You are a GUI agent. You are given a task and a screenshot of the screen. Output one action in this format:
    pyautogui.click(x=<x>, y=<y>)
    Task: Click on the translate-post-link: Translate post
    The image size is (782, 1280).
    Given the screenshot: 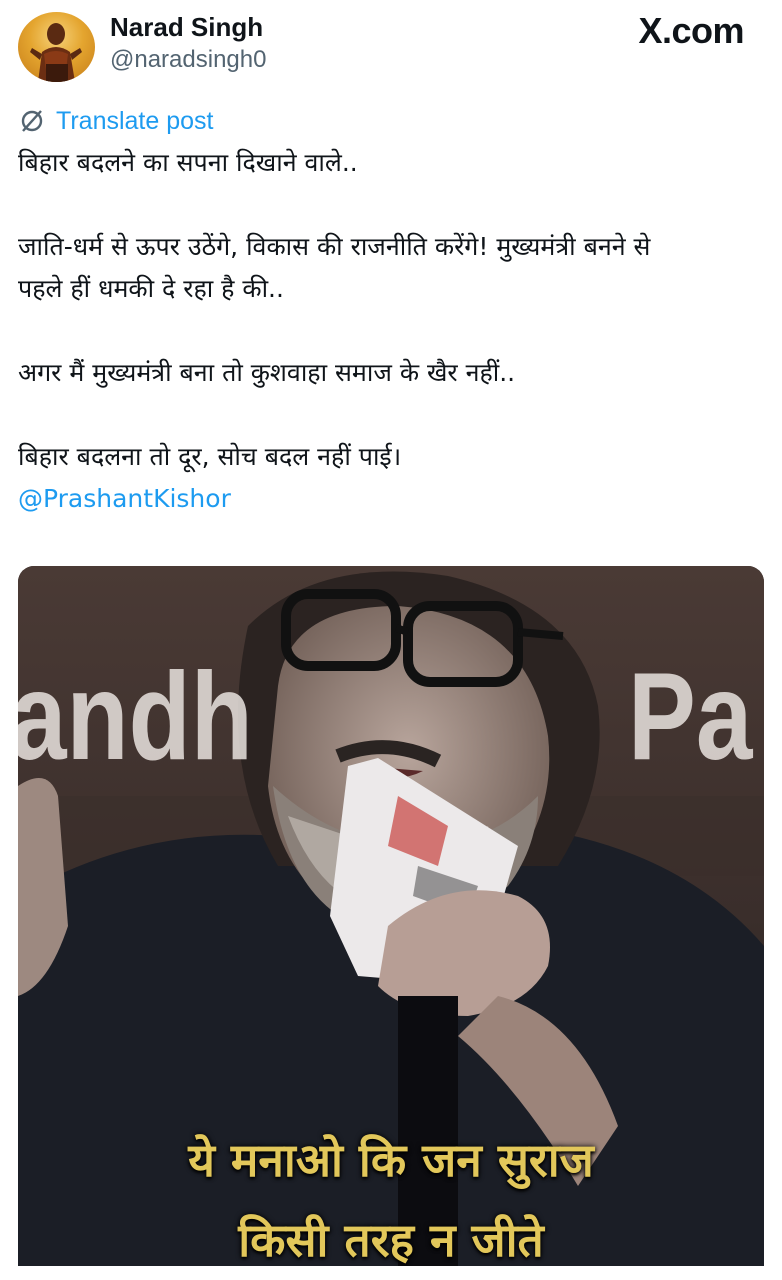 What is the action you would take?
    pyautogui.click(x=115, y=121)
    